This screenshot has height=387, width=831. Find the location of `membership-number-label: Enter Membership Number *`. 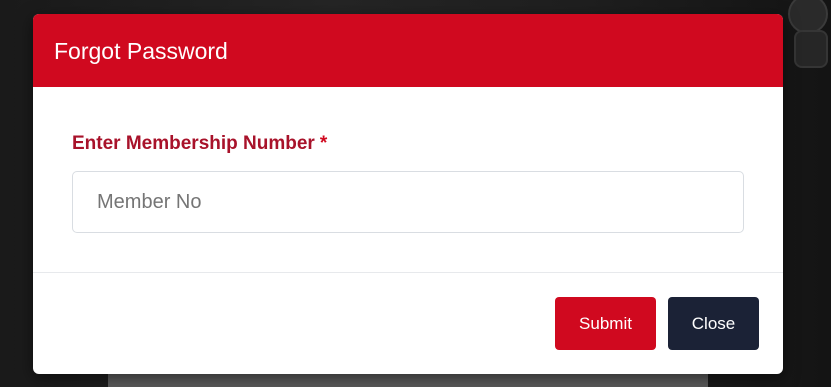

membership-number-label: Enter Membership Number * is located at coordinates (199, 144).